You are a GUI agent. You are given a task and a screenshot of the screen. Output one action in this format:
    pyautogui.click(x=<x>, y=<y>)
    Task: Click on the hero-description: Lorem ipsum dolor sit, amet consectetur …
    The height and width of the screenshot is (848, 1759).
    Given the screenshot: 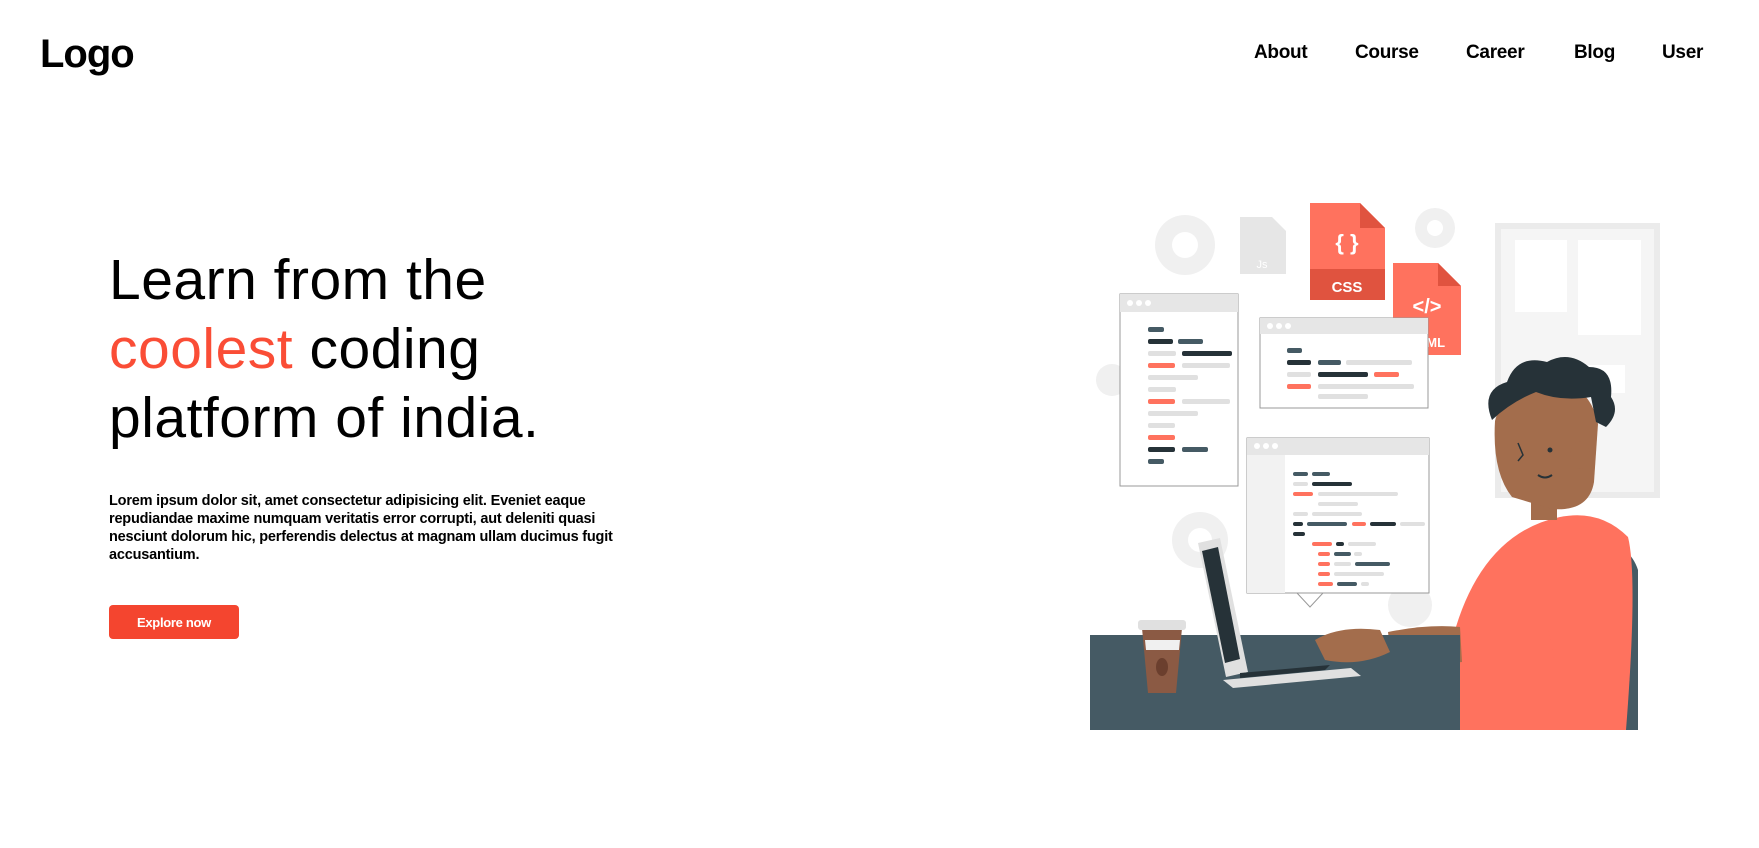 What is the action you would take?
    pyautogui.click(x=361, y=528)
    